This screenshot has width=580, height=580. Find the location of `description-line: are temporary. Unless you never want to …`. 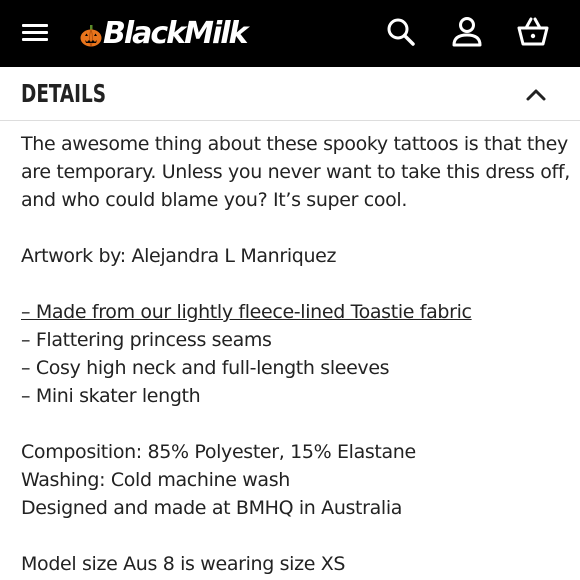

description-line: are temporary. Unless you never want to … is located at coordinates (295, 172).